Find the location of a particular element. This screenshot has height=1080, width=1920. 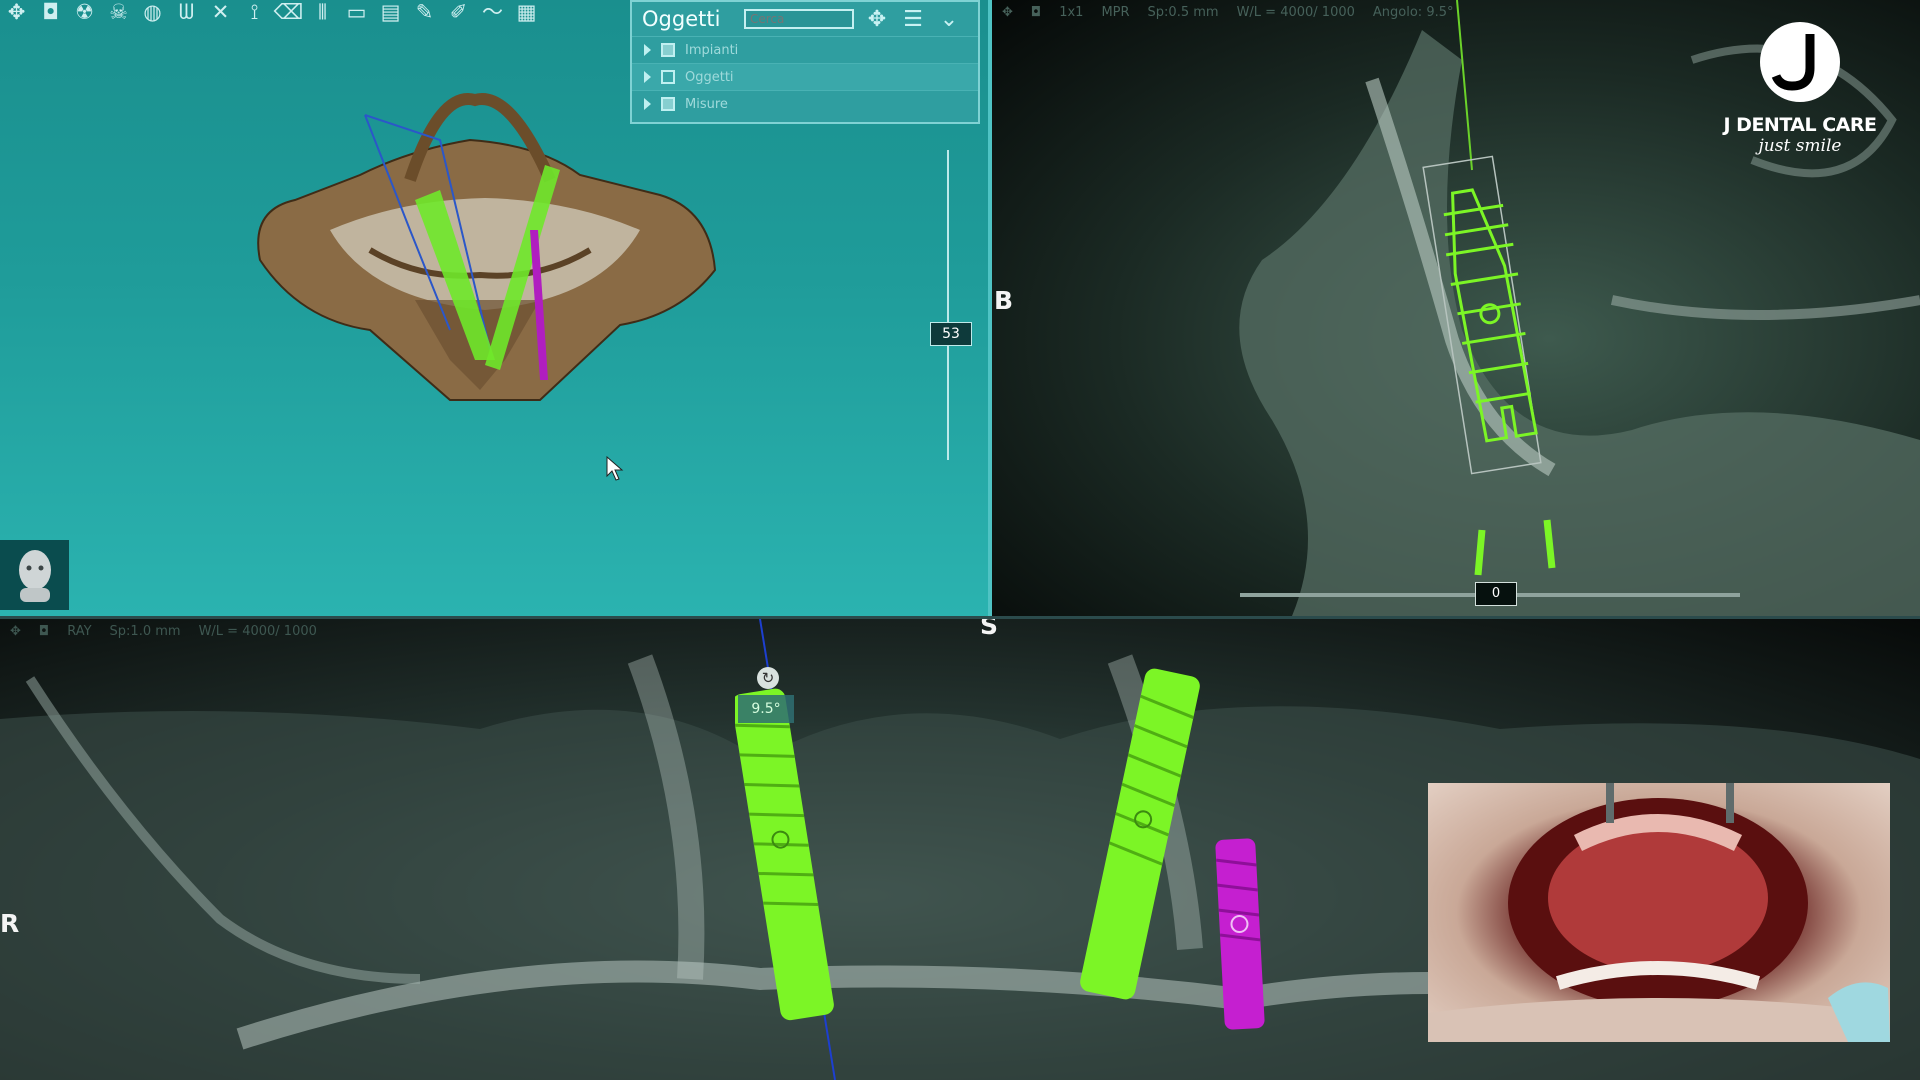

tree-item-label: Misure is located at coordinates (706, 104).